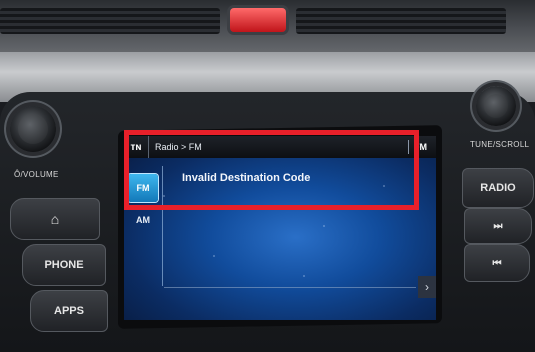 This screenshot has width=535, height=352. What do you see at coordinates (427, 287) in the screenshot?
I see `scroll-next-icon: ›` at bounding box center [427, 287].